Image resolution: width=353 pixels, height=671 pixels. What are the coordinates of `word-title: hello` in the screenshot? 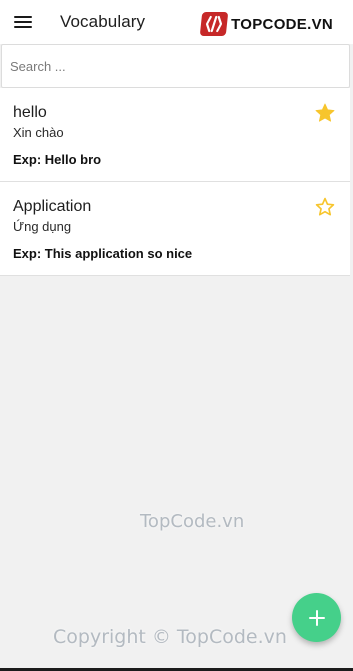 It's located at (30, 112).